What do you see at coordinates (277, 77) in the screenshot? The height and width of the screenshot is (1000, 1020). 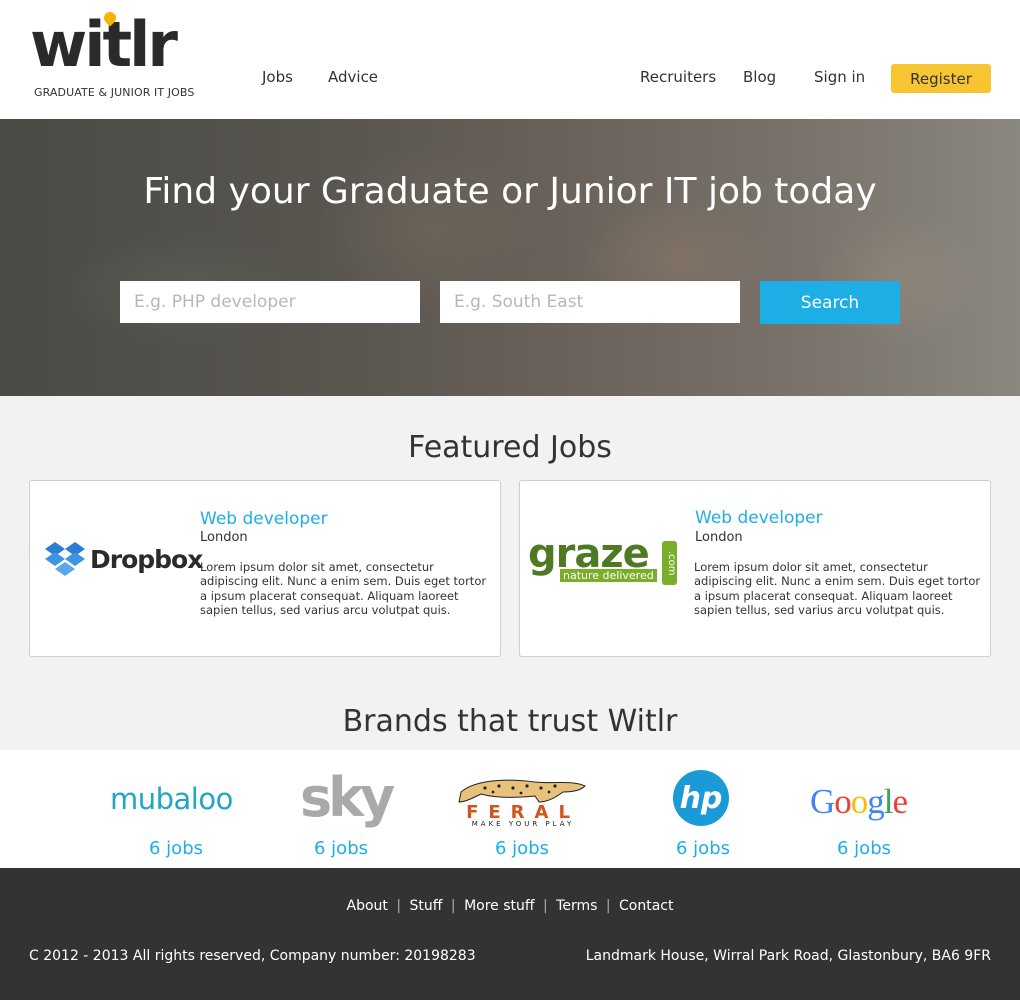 I see `nav-jobs-link: Jobs` at bounding box center [277, 77].